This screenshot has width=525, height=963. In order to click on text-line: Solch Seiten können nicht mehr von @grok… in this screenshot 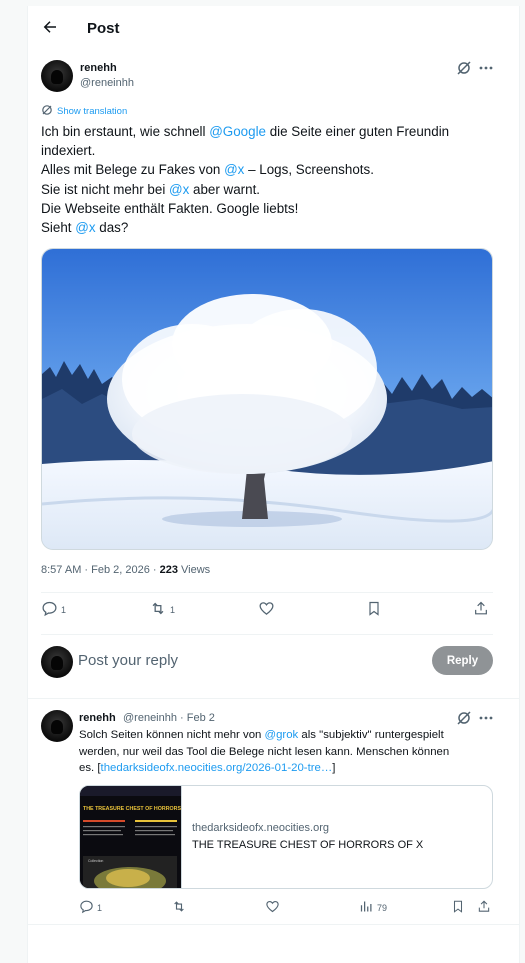, I will do `click(284, 735)`.